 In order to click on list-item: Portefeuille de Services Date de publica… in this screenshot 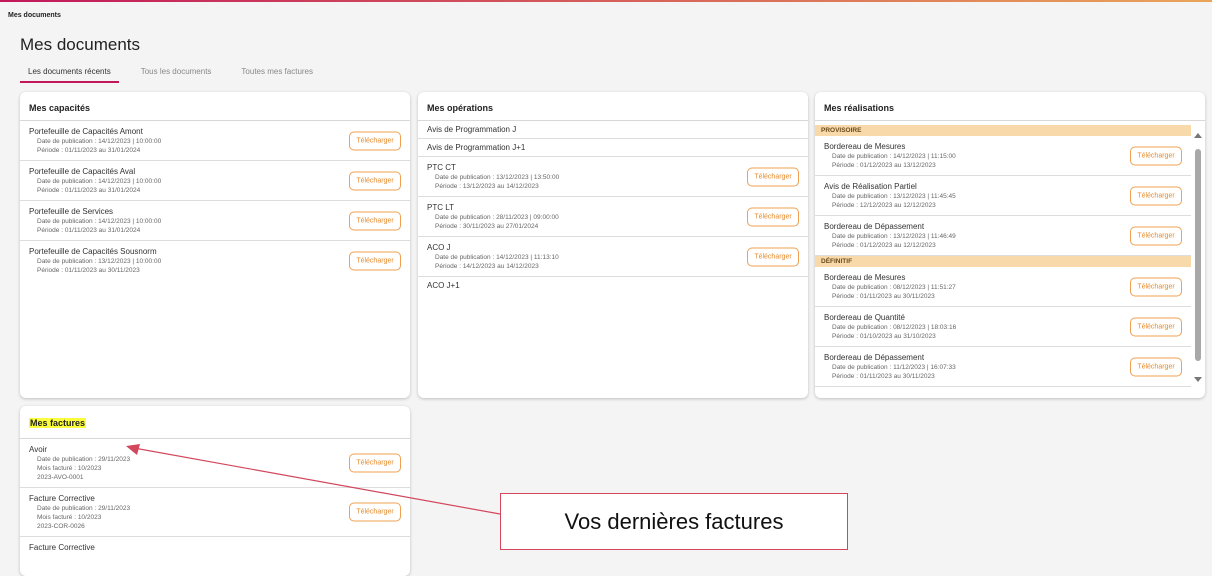, I will do `click(215, 221)`.